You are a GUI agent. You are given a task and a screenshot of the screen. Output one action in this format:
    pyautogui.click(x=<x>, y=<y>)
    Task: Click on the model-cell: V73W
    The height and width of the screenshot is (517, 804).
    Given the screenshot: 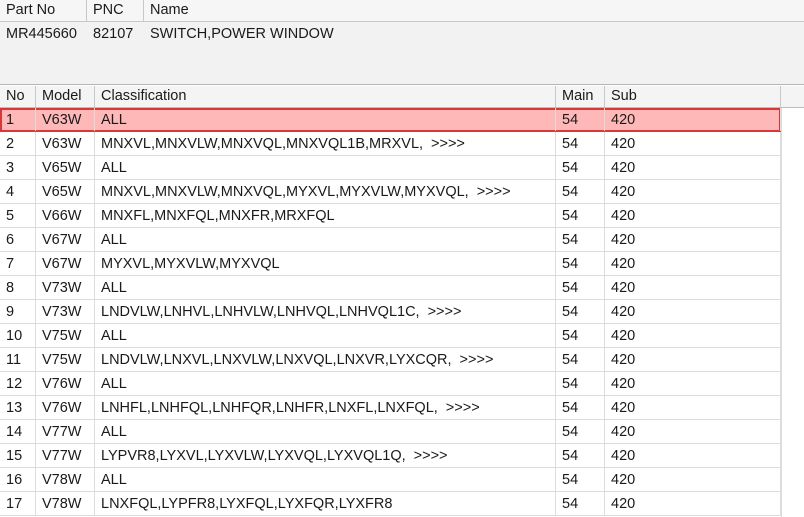 What is the action you would take?
    pyautogui.click(x=65, y=287)
    